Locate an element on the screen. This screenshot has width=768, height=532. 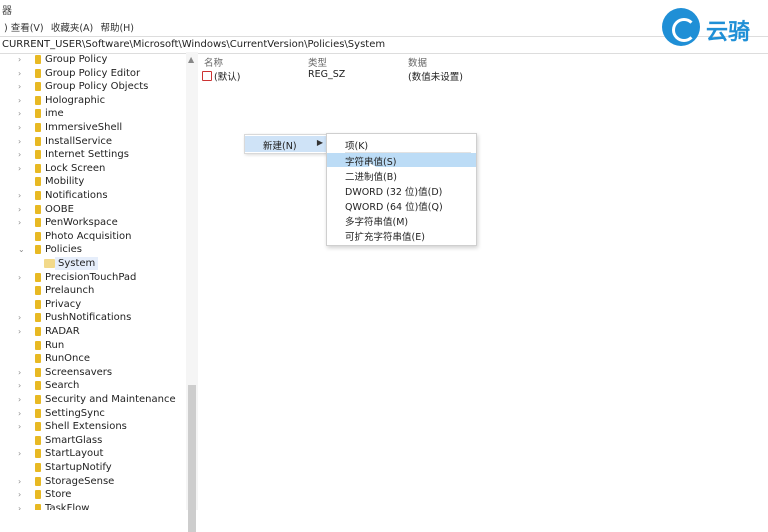
tree-item: System is located at coordinates (93, 264).